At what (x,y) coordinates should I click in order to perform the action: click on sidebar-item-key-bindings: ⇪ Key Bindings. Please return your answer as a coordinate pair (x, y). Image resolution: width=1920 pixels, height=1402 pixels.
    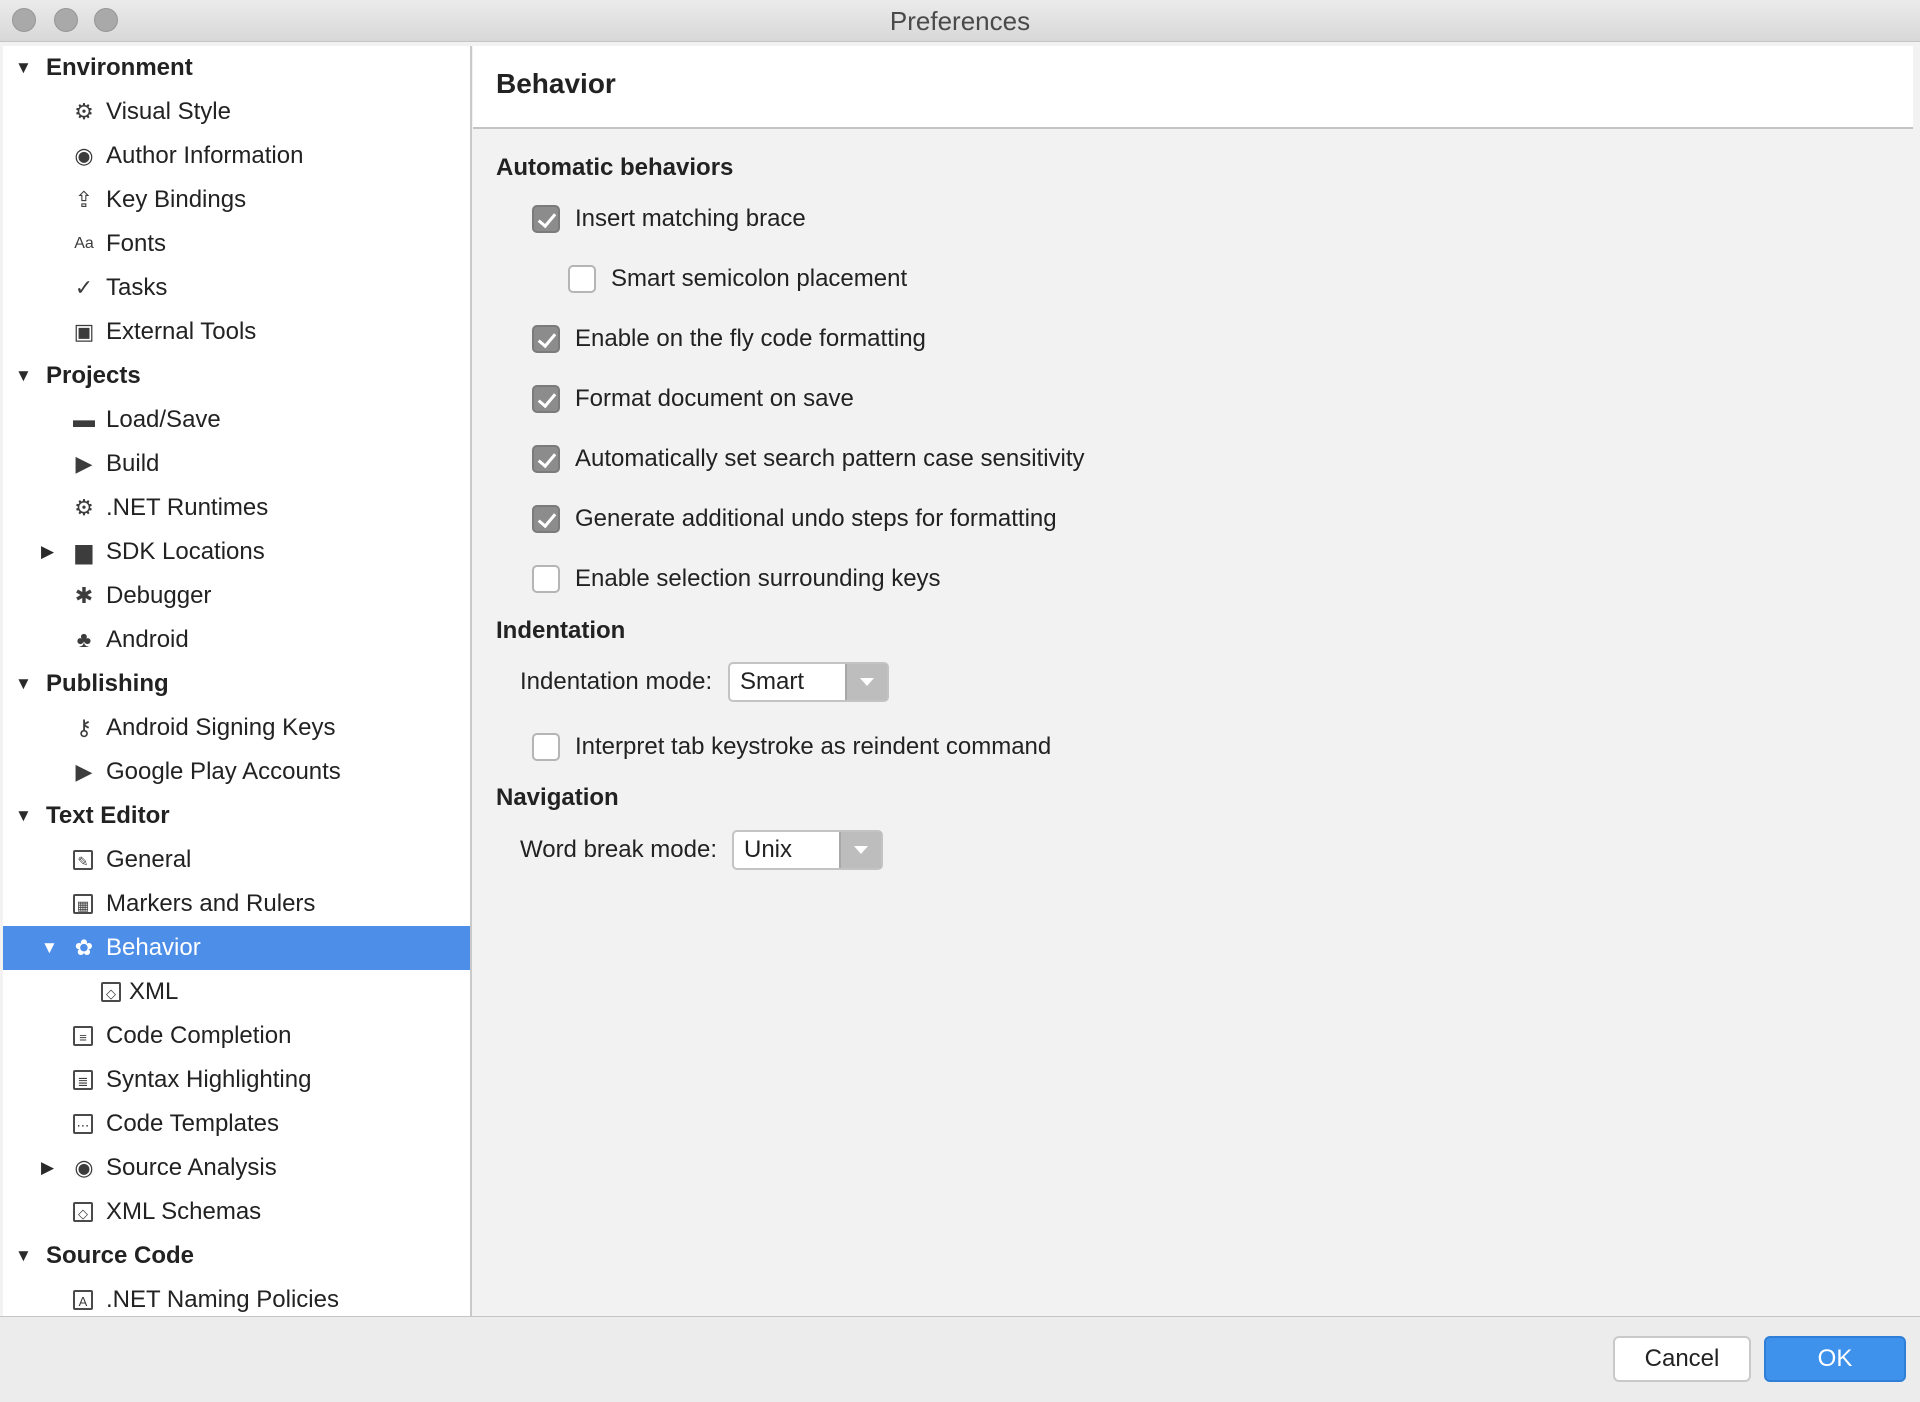
    Looking at the image, I should click on (236, 200).